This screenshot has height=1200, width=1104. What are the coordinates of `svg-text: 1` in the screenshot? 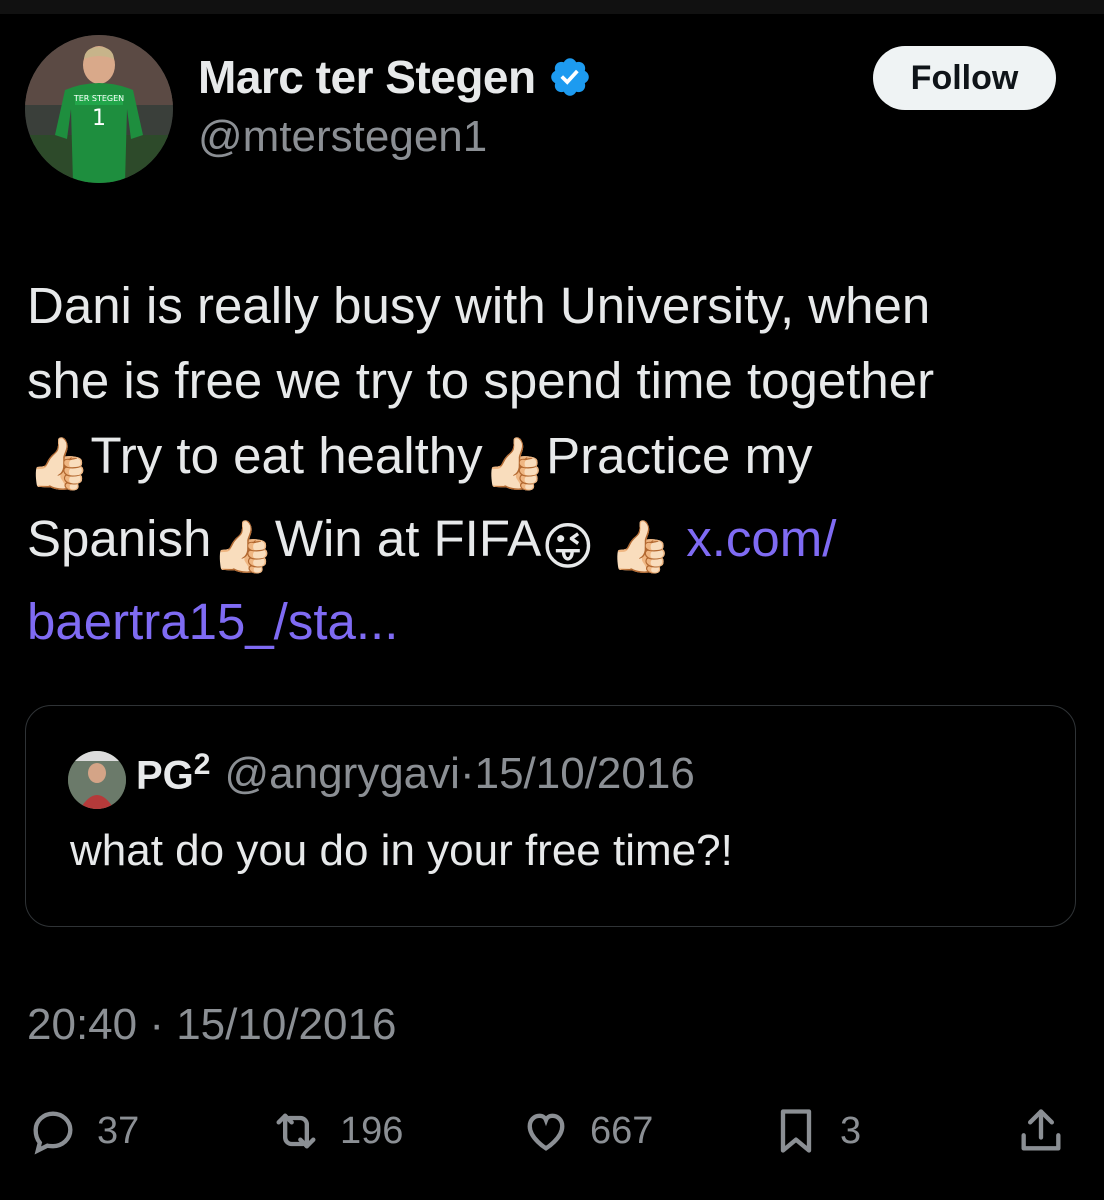 It's located at (99, 118).